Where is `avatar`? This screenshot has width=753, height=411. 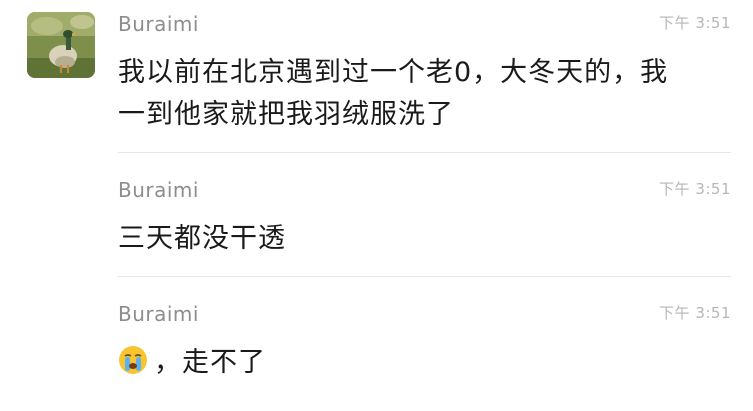 avatar is located at coordinates (61, 45).